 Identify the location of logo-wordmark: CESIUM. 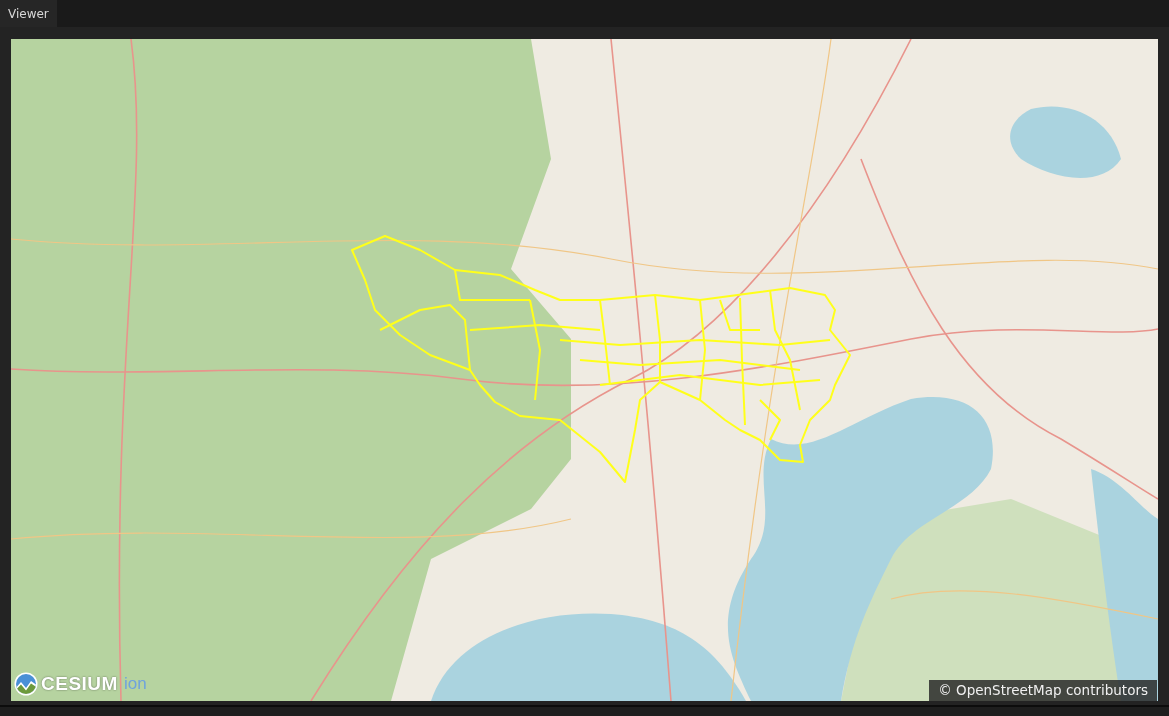
(79, 684).